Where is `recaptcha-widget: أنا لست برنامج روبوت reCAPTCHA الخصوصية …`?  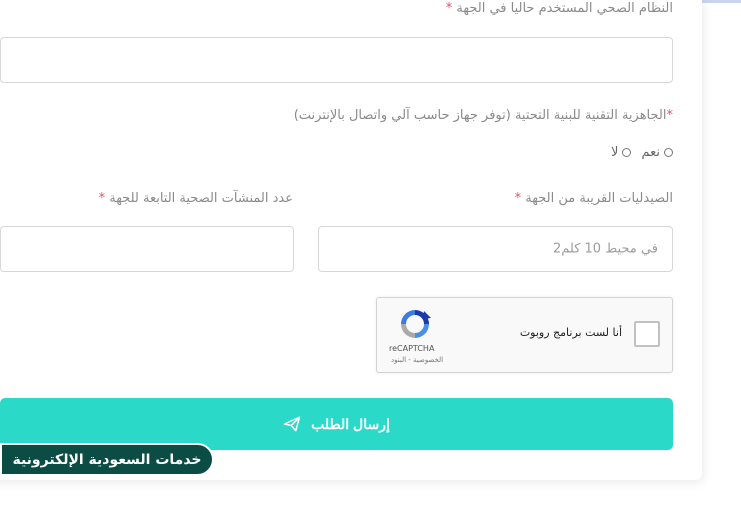
recaptcha-widget: أنا لست برنامج روبوت reCAPTCHA الخصوصية … is located at coordinates (524, 335).